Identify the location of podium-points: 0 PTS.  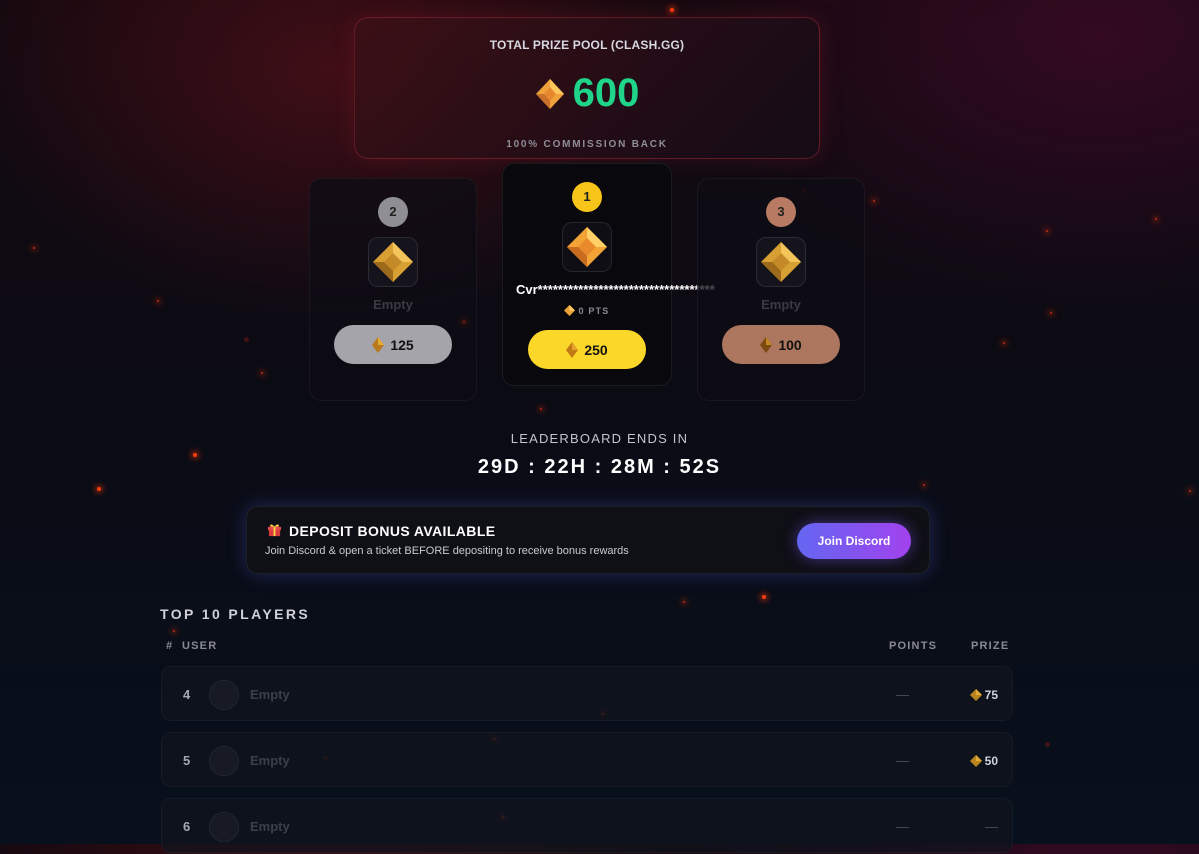
(587, 310).